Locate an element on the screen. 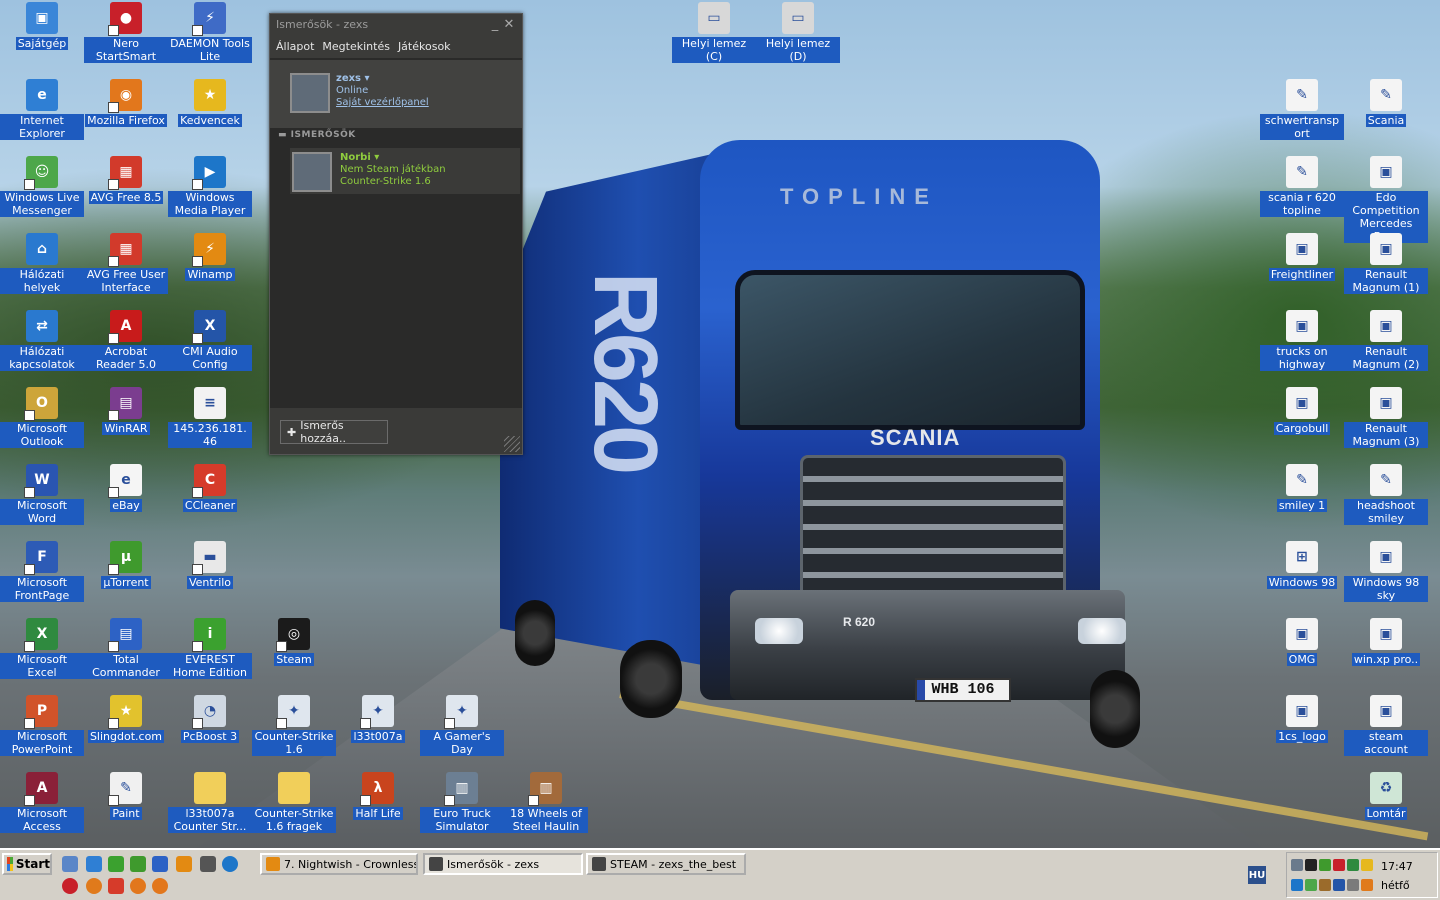 The height and width of the screenshot is (900, 1440). desktop-icon-outlook: O Microsoft Outlook is located at coordinates (42, 417).